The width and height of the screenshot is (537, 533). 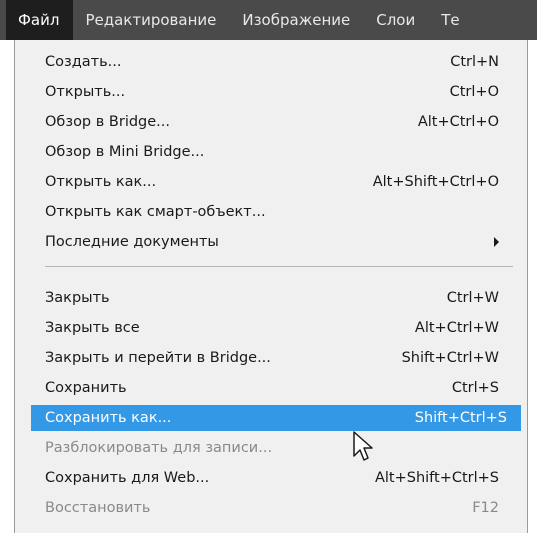 I want to click on menu-item-open: Открыть... Ctrl+O, so click(x=272, y=92).